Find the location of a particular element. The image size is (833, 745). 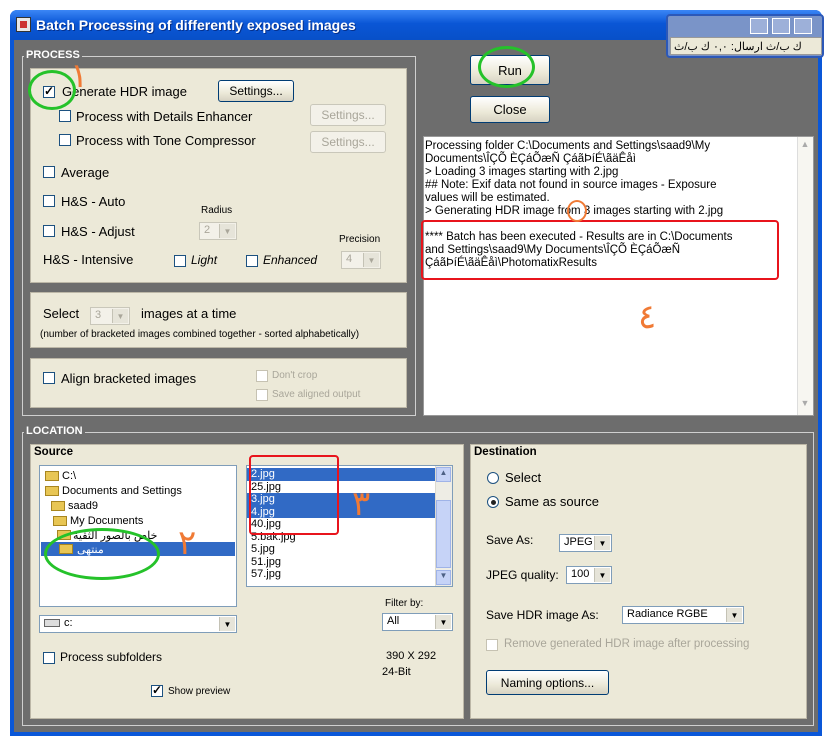

dont-crop-checkbox is located at coordinates (262, 376).